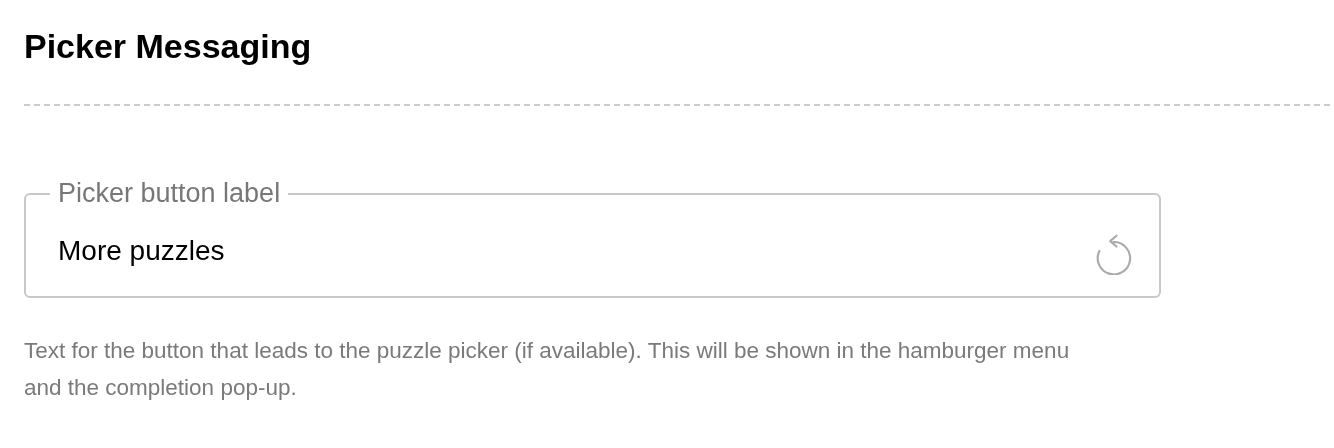  Describe the element at coordinates (169, 193) in the screenshot. I see `field-label: Picker button label` at that location.